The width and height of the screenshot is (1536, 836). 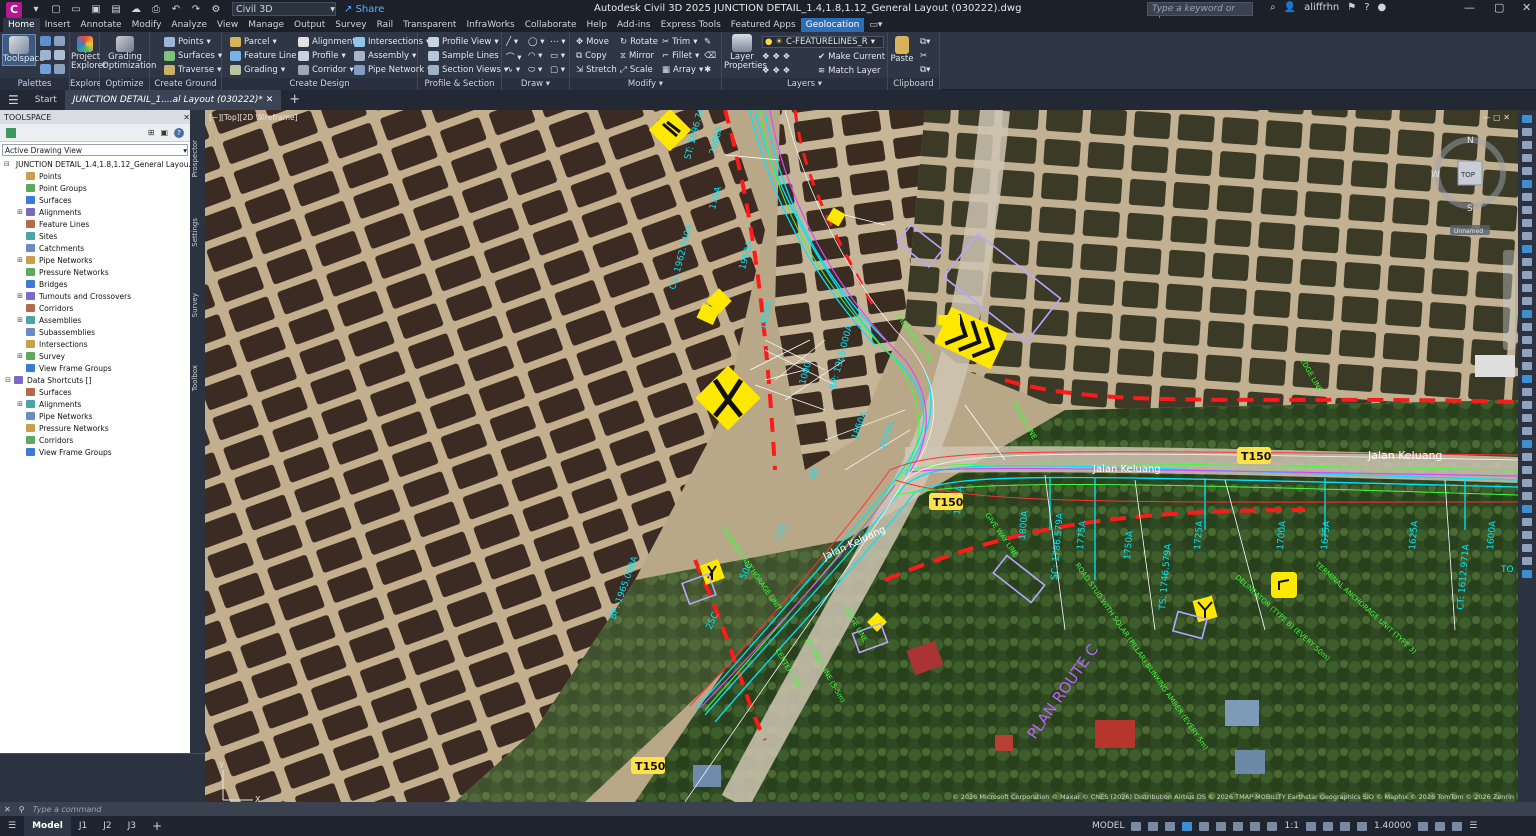 What do you see at coordinates (12, 826) in the screenshot?
I see `grid-menu-icon: ☰` at bounding box center [12, 826].